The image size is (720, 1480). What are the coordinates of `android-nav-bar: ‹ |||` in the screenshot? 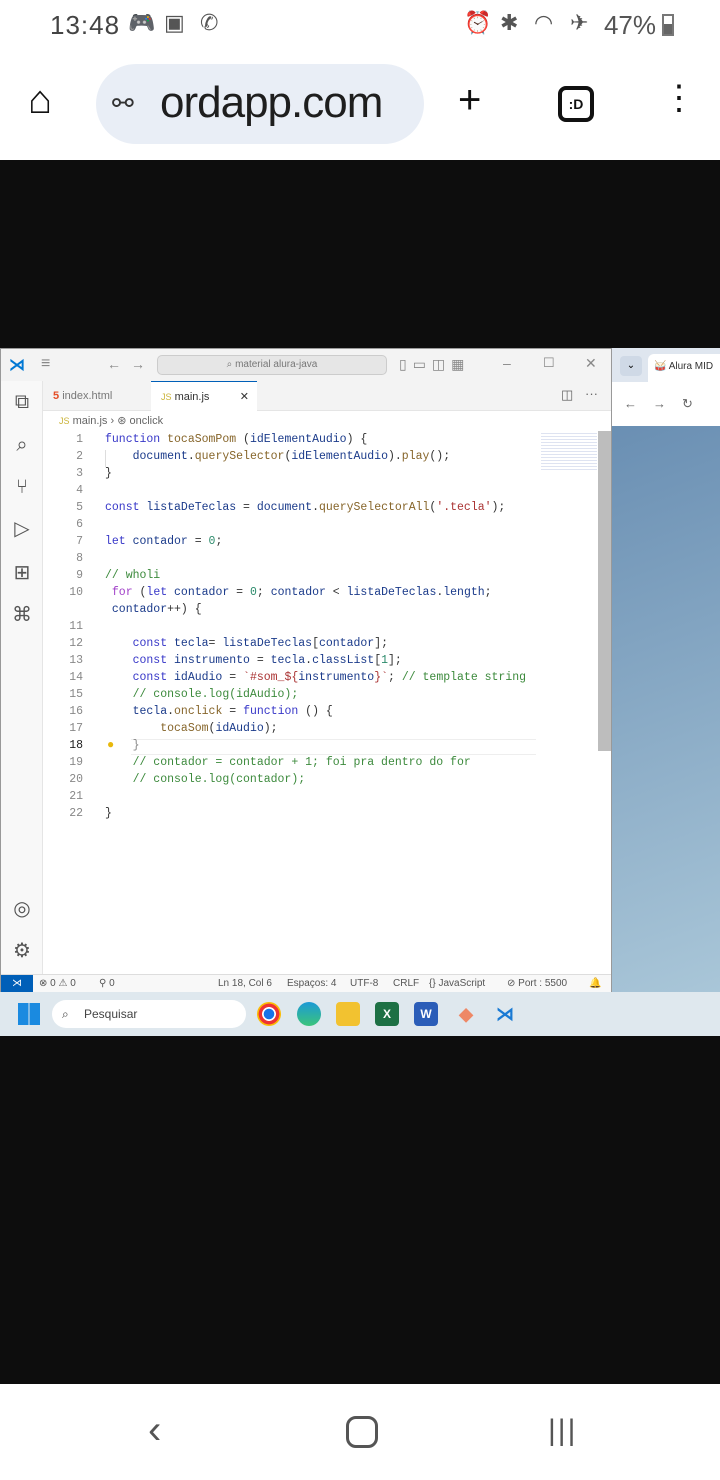 It's located at (360, 1432).